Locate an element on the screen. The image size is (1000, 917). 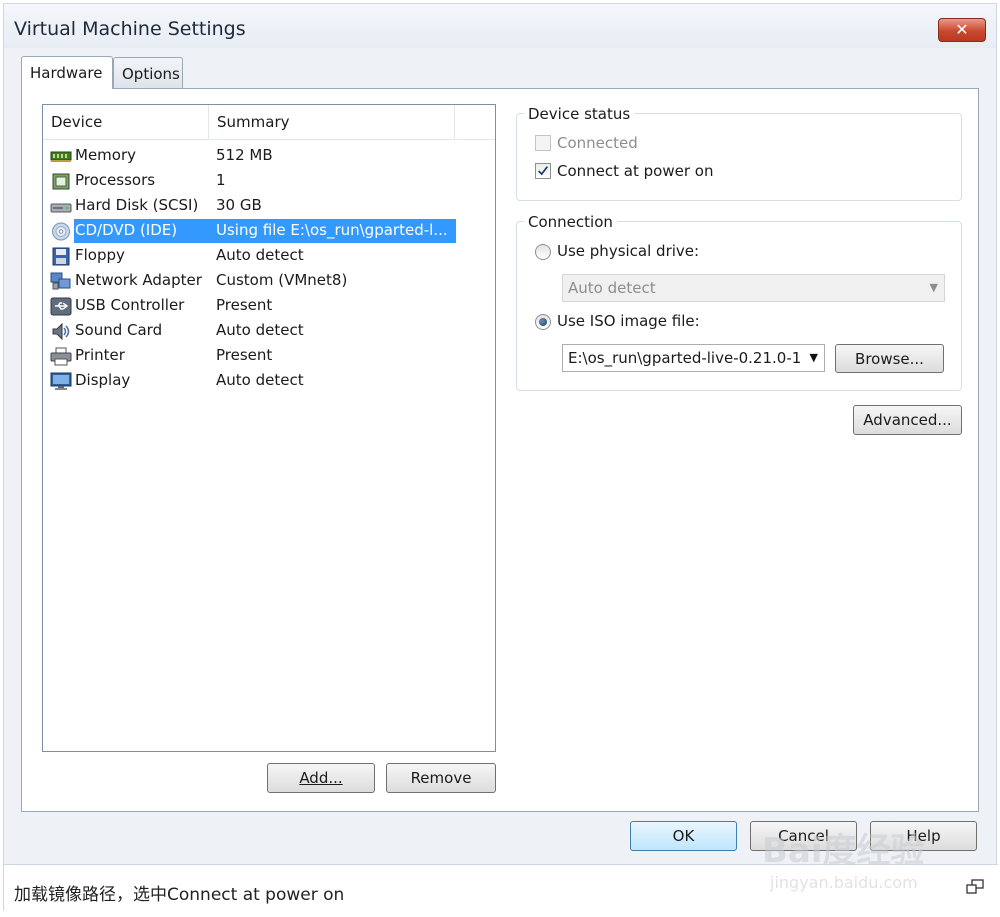
close-icon: ✕ is located at coordinates (962, 29).